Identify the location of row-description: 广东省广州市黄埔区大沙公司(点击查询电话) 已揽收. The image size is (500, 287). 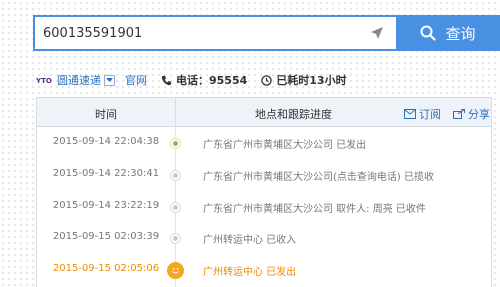
(318, 177).